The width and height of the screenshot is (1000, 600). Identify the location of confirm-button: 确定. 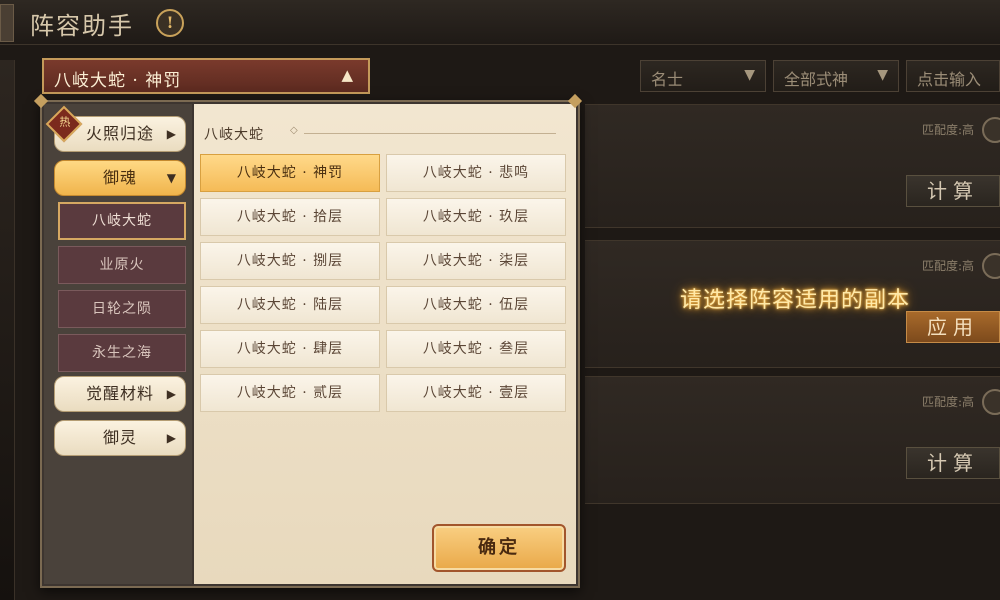
(499, 548).